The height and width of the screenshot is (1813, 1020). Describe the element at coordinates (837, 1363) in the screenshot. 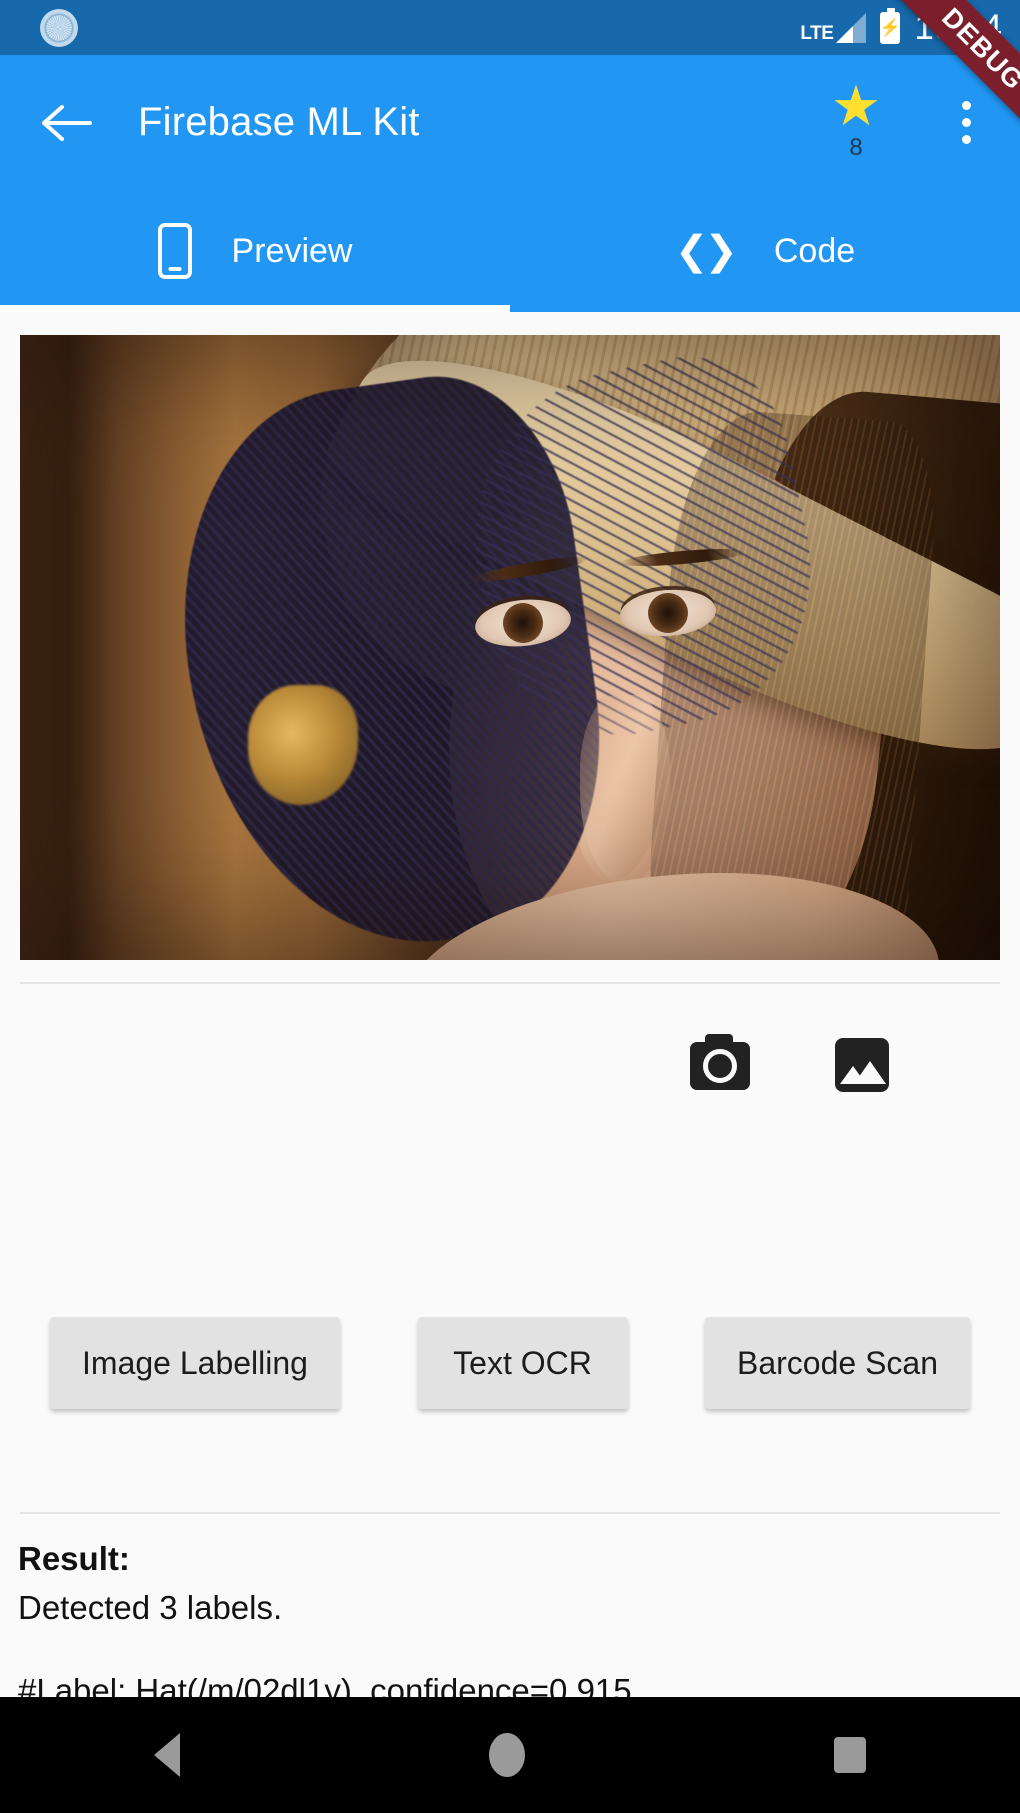

I see `barcode-scan-button: Barcode Scan` at that location.